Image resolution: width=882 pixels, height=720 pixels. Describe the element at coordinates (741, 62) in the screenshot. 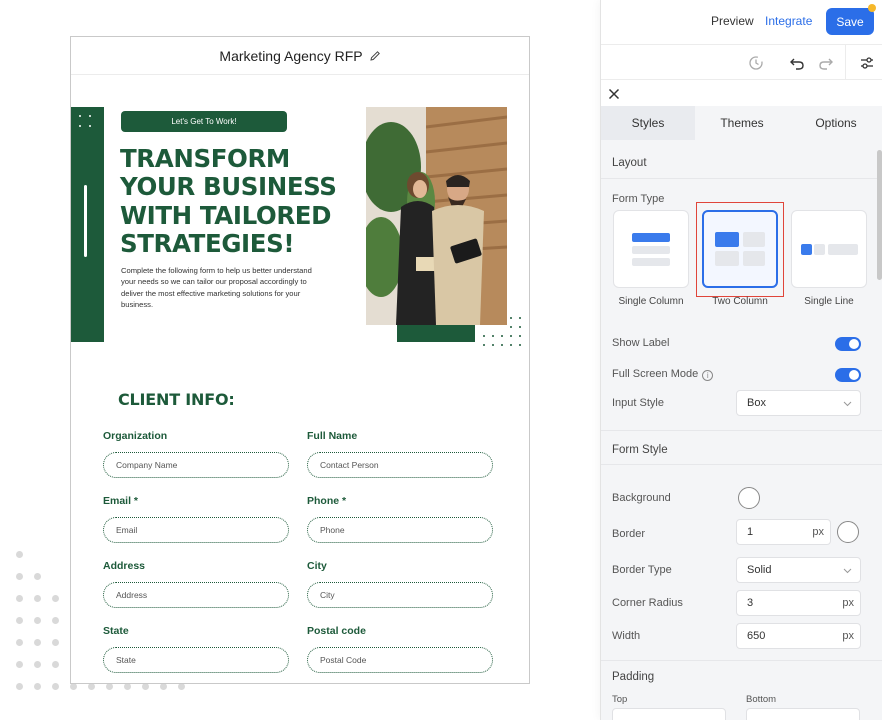

I see `panel-toolbar` at that location.